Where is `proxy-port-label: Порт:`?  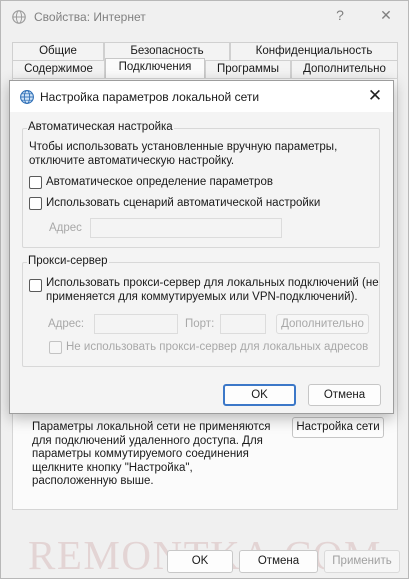
proxy-port-label: Порт: is located at coordinates (200, 324).